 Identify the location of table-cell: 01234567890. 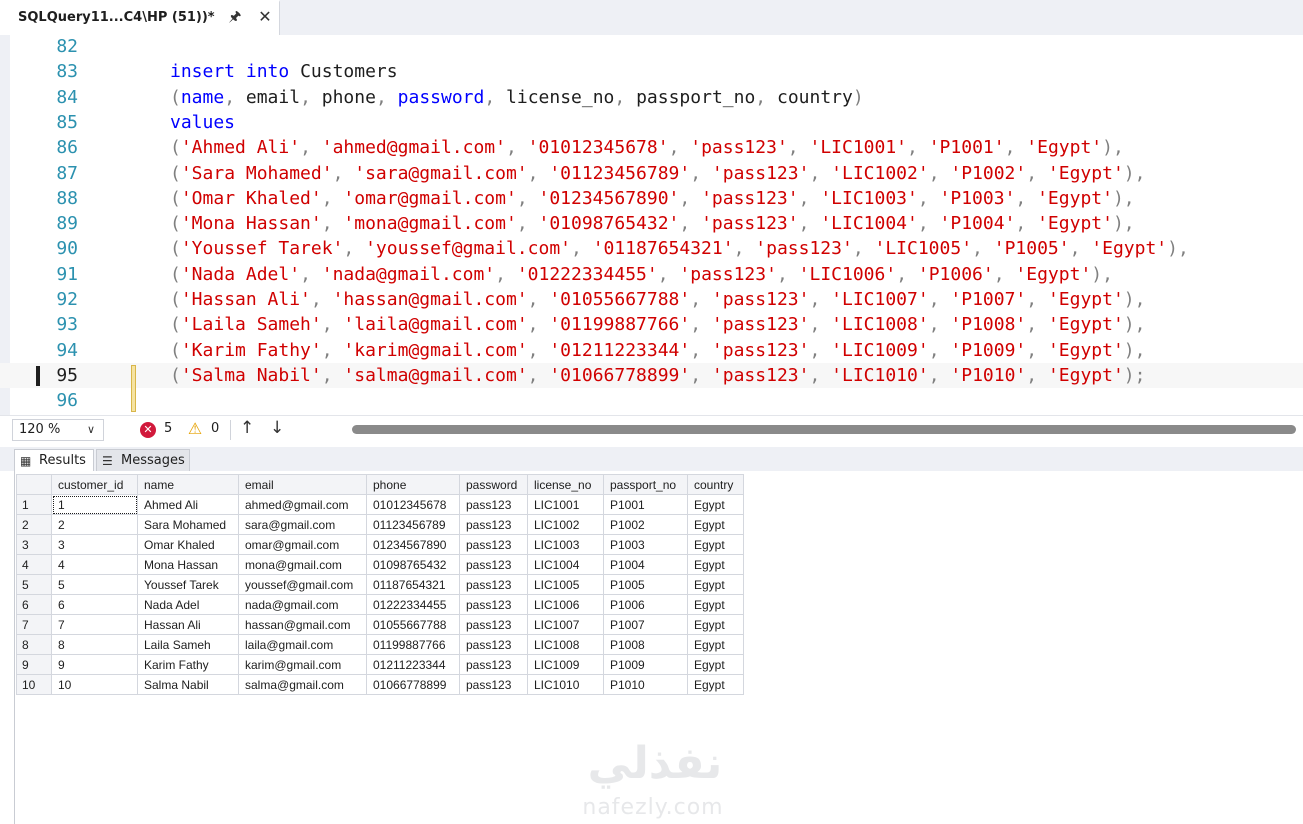
(413, 544).